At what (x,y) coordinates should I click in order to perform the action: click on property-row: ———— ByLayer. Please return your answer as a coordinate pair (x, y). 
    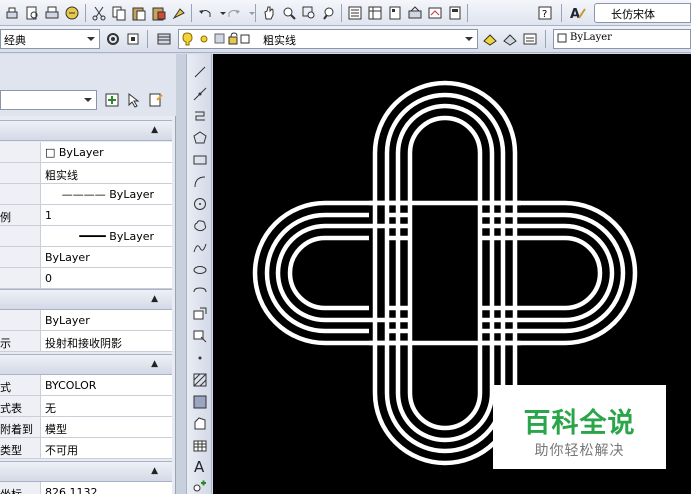
    Looking at the image, I should click on (86, 194).